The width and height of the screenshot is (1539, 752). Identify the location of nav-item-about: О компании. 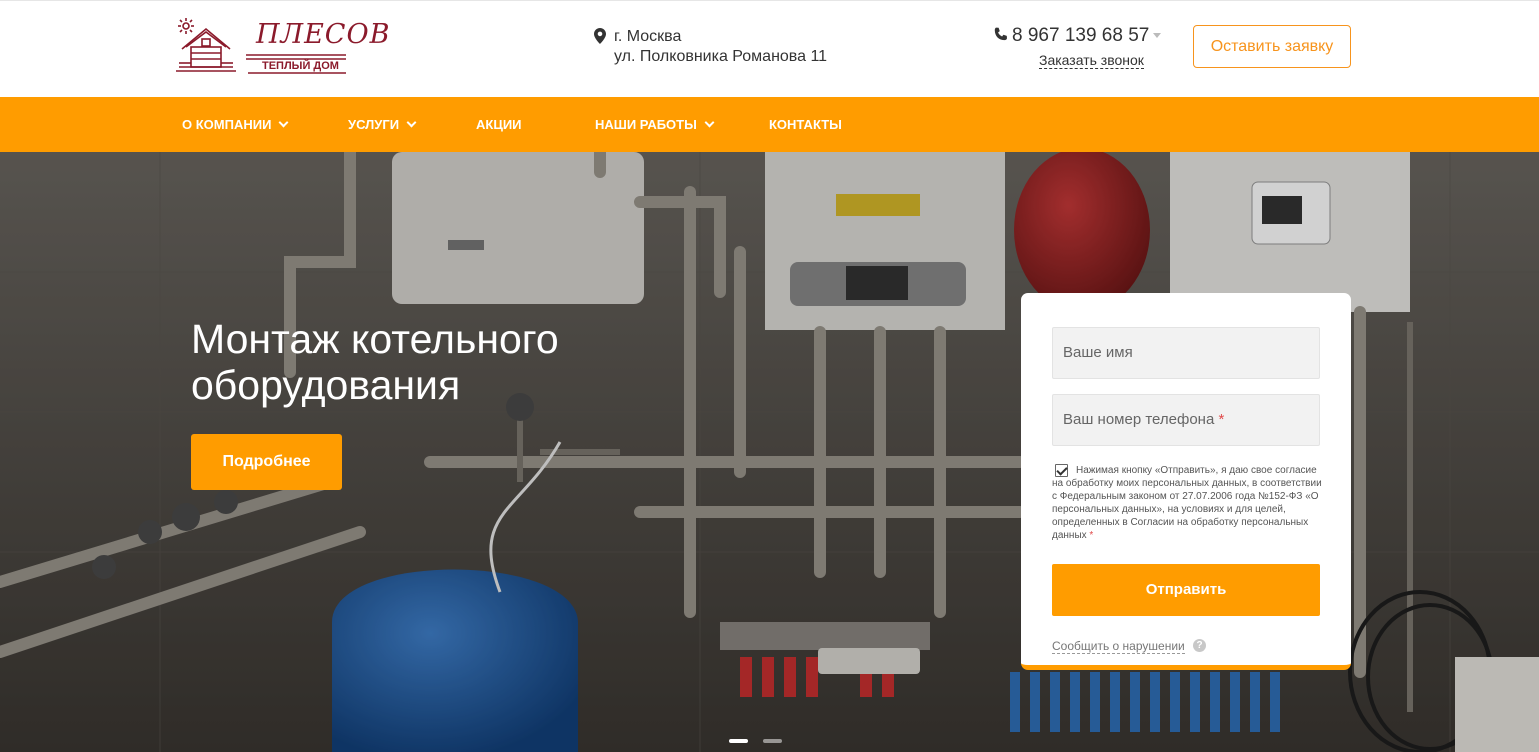
(235, 124).